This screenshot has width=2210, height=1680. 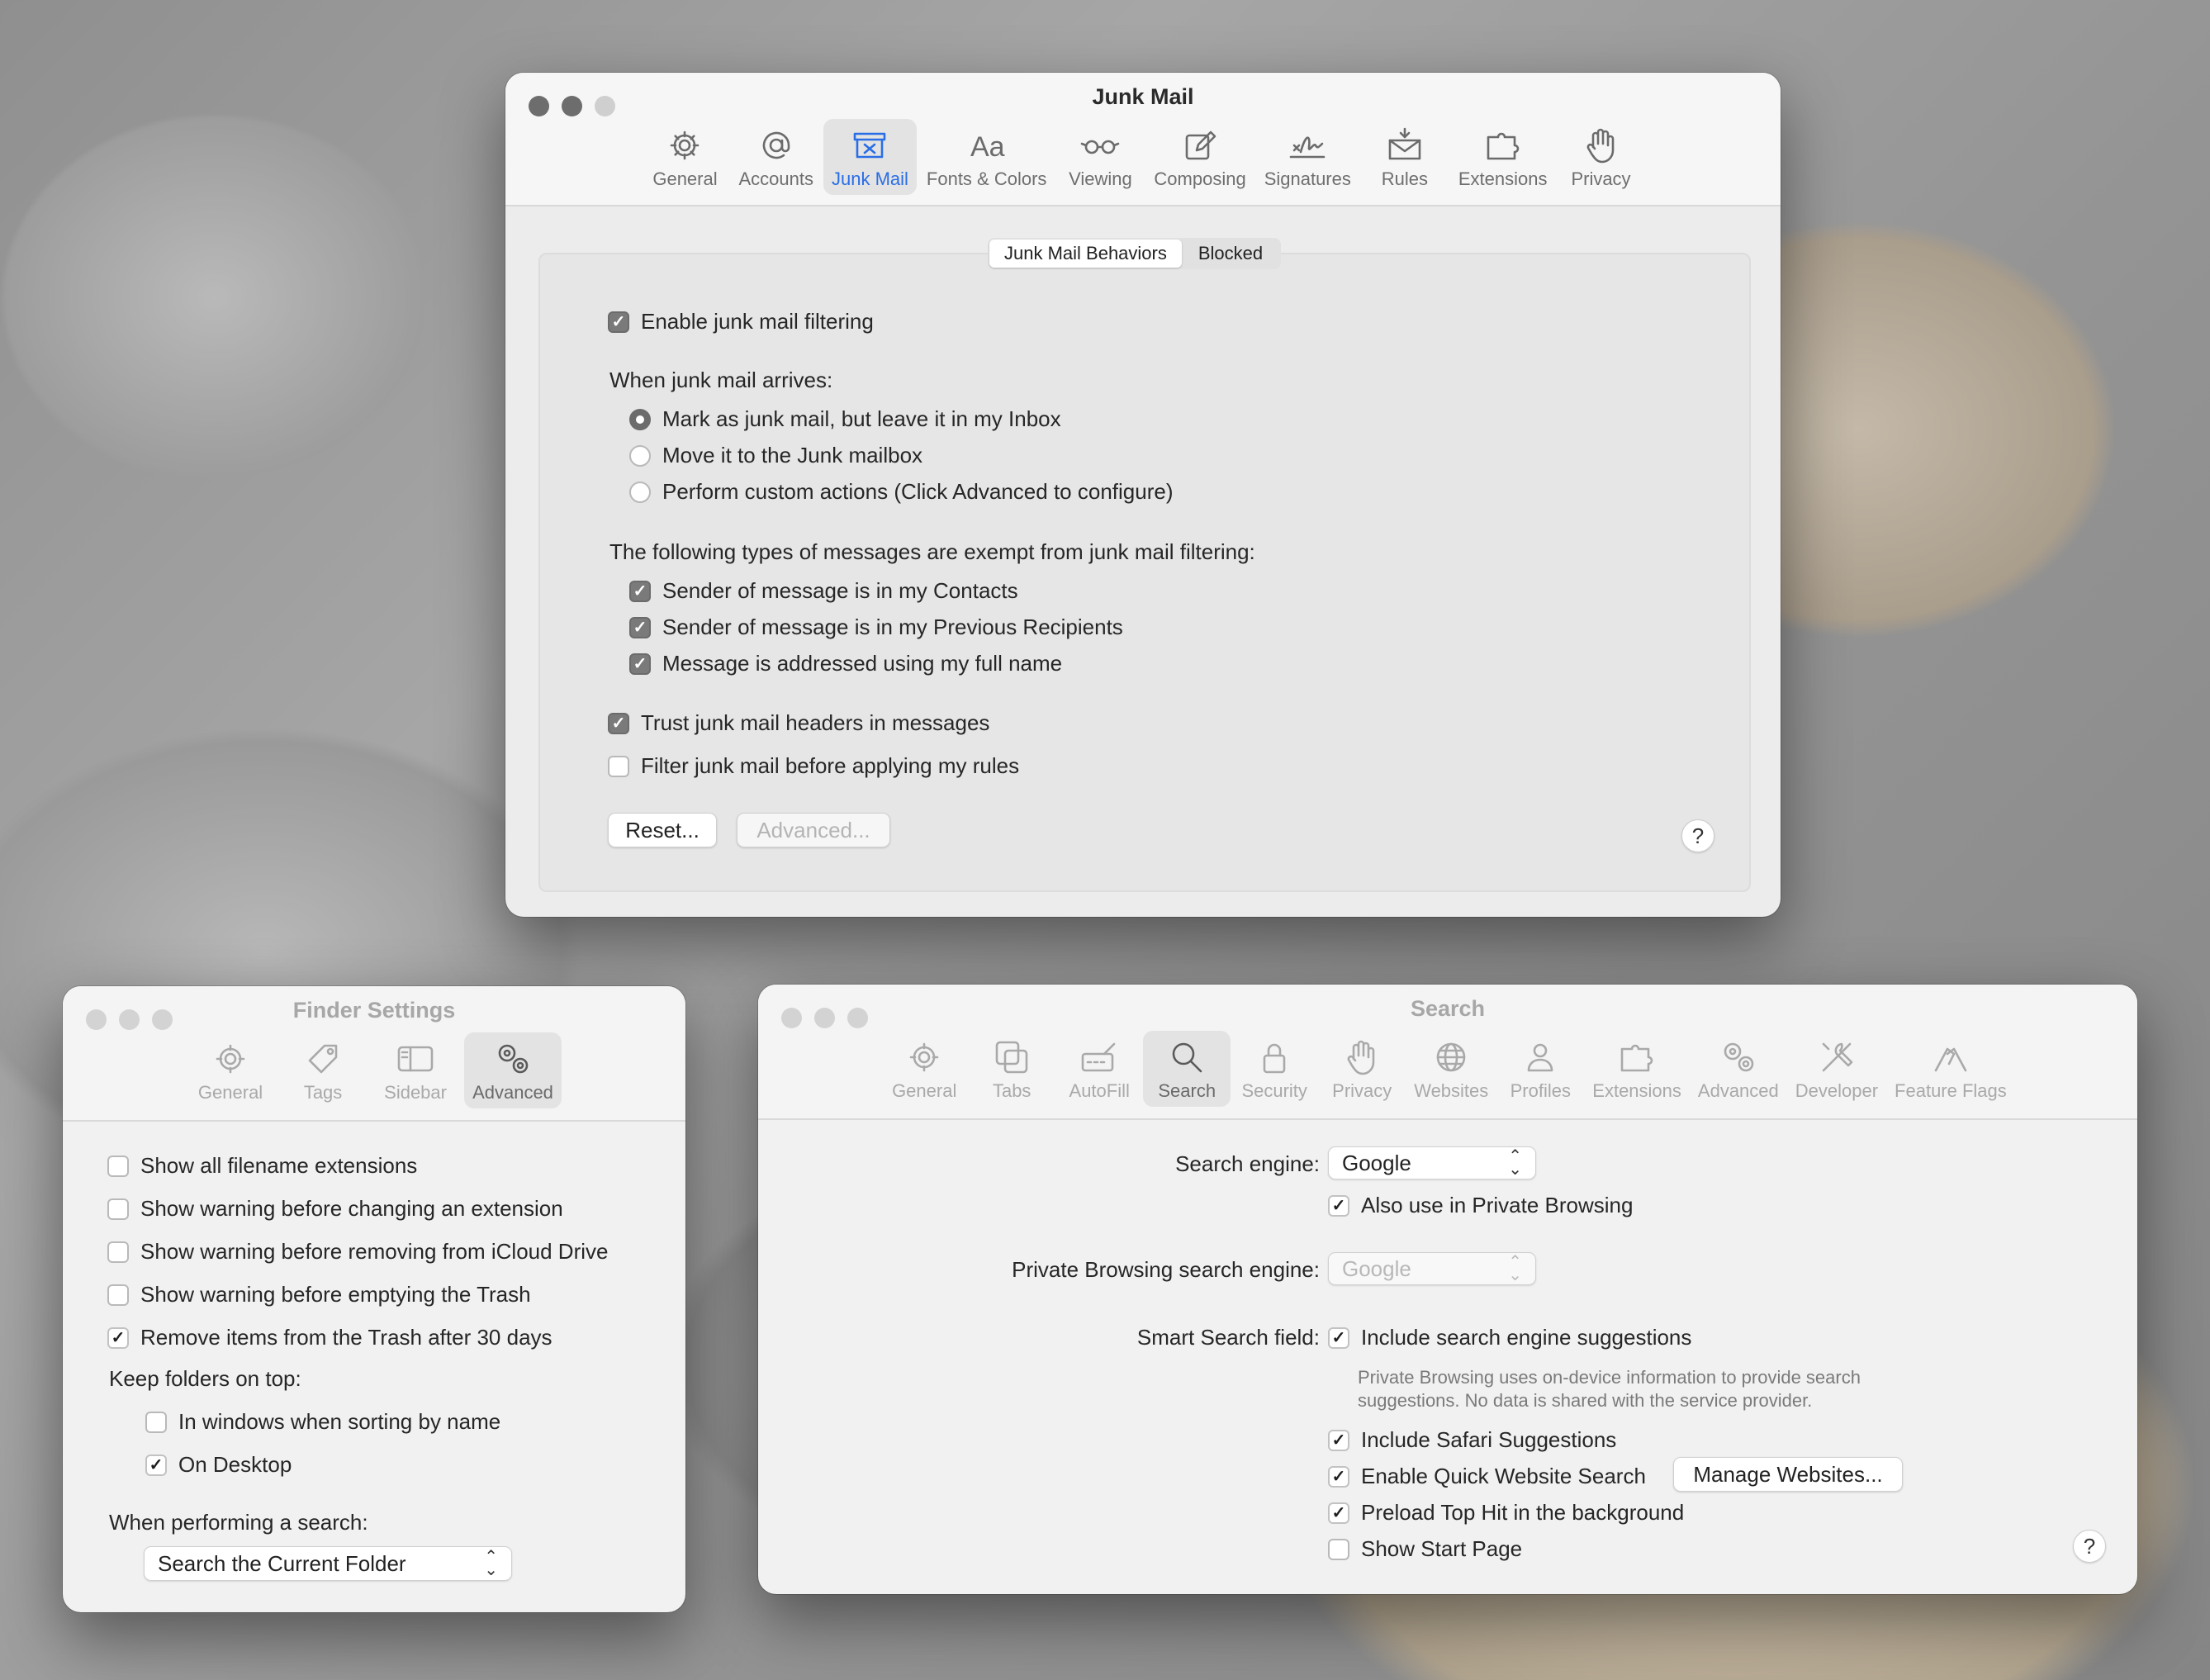 What do you see at coordinates (776, 145) in the screenshot?
I see `at-sign-icon` at bounding box center [776, 145].